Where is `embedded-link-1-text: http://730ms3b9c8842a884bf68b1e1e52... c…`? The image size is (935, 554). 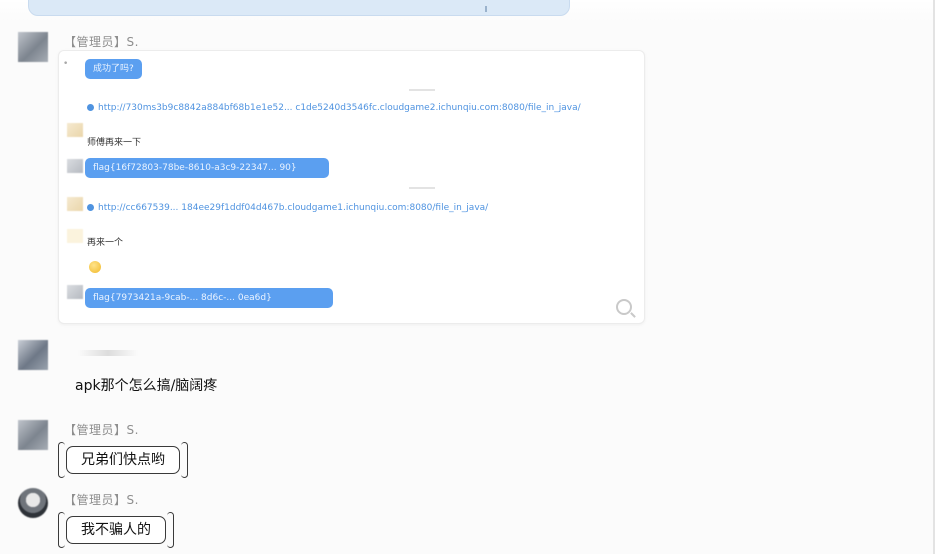 embedded-link-1-text: http://730ms3b9c8842a884bf68b1e1e52... c… is located at coordinates (339, 108).